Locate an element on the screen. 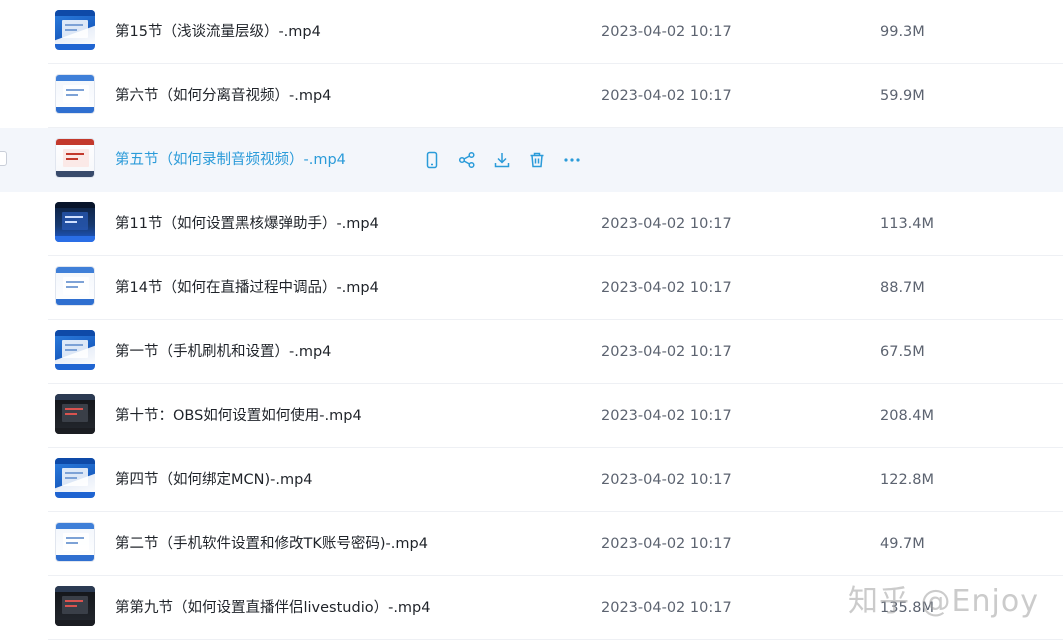  file-row: 第六节（如何分离音视频）-.mp4 2023-04-02 10:17 59.9M is located at coordinates (531, 96).